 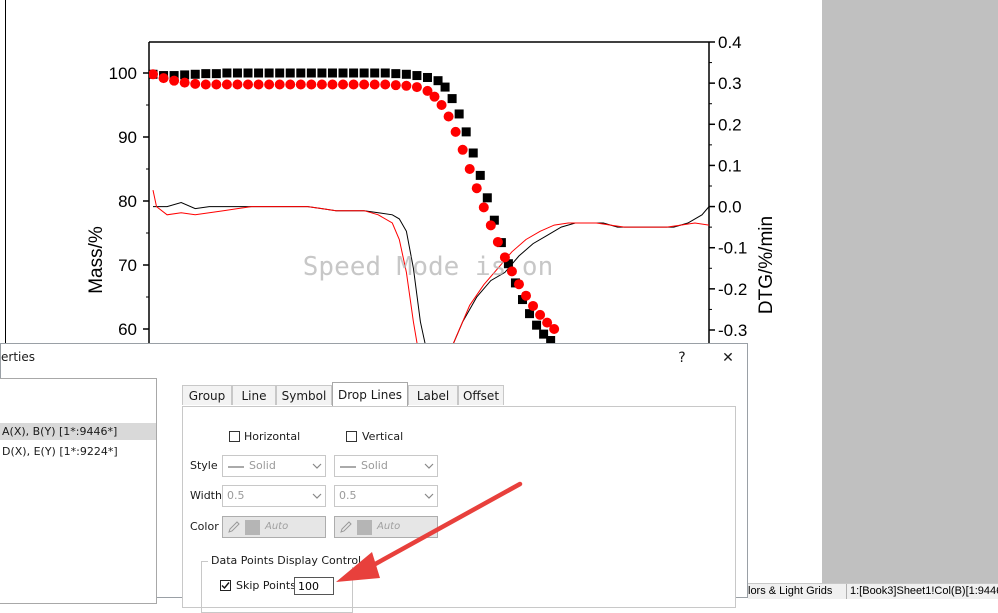 What do you see at coordinates (60, 431) in the screenshot?
I see `plot-list-item-label: A(X), B(Y) [1*:9446*]` at bounding box center [60, 431].